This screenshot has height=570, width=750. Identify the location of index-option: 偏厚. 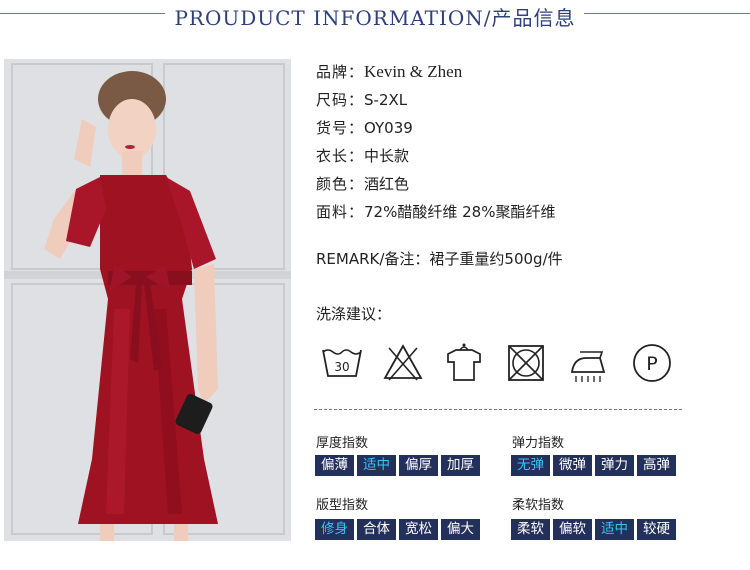
(418, 465).